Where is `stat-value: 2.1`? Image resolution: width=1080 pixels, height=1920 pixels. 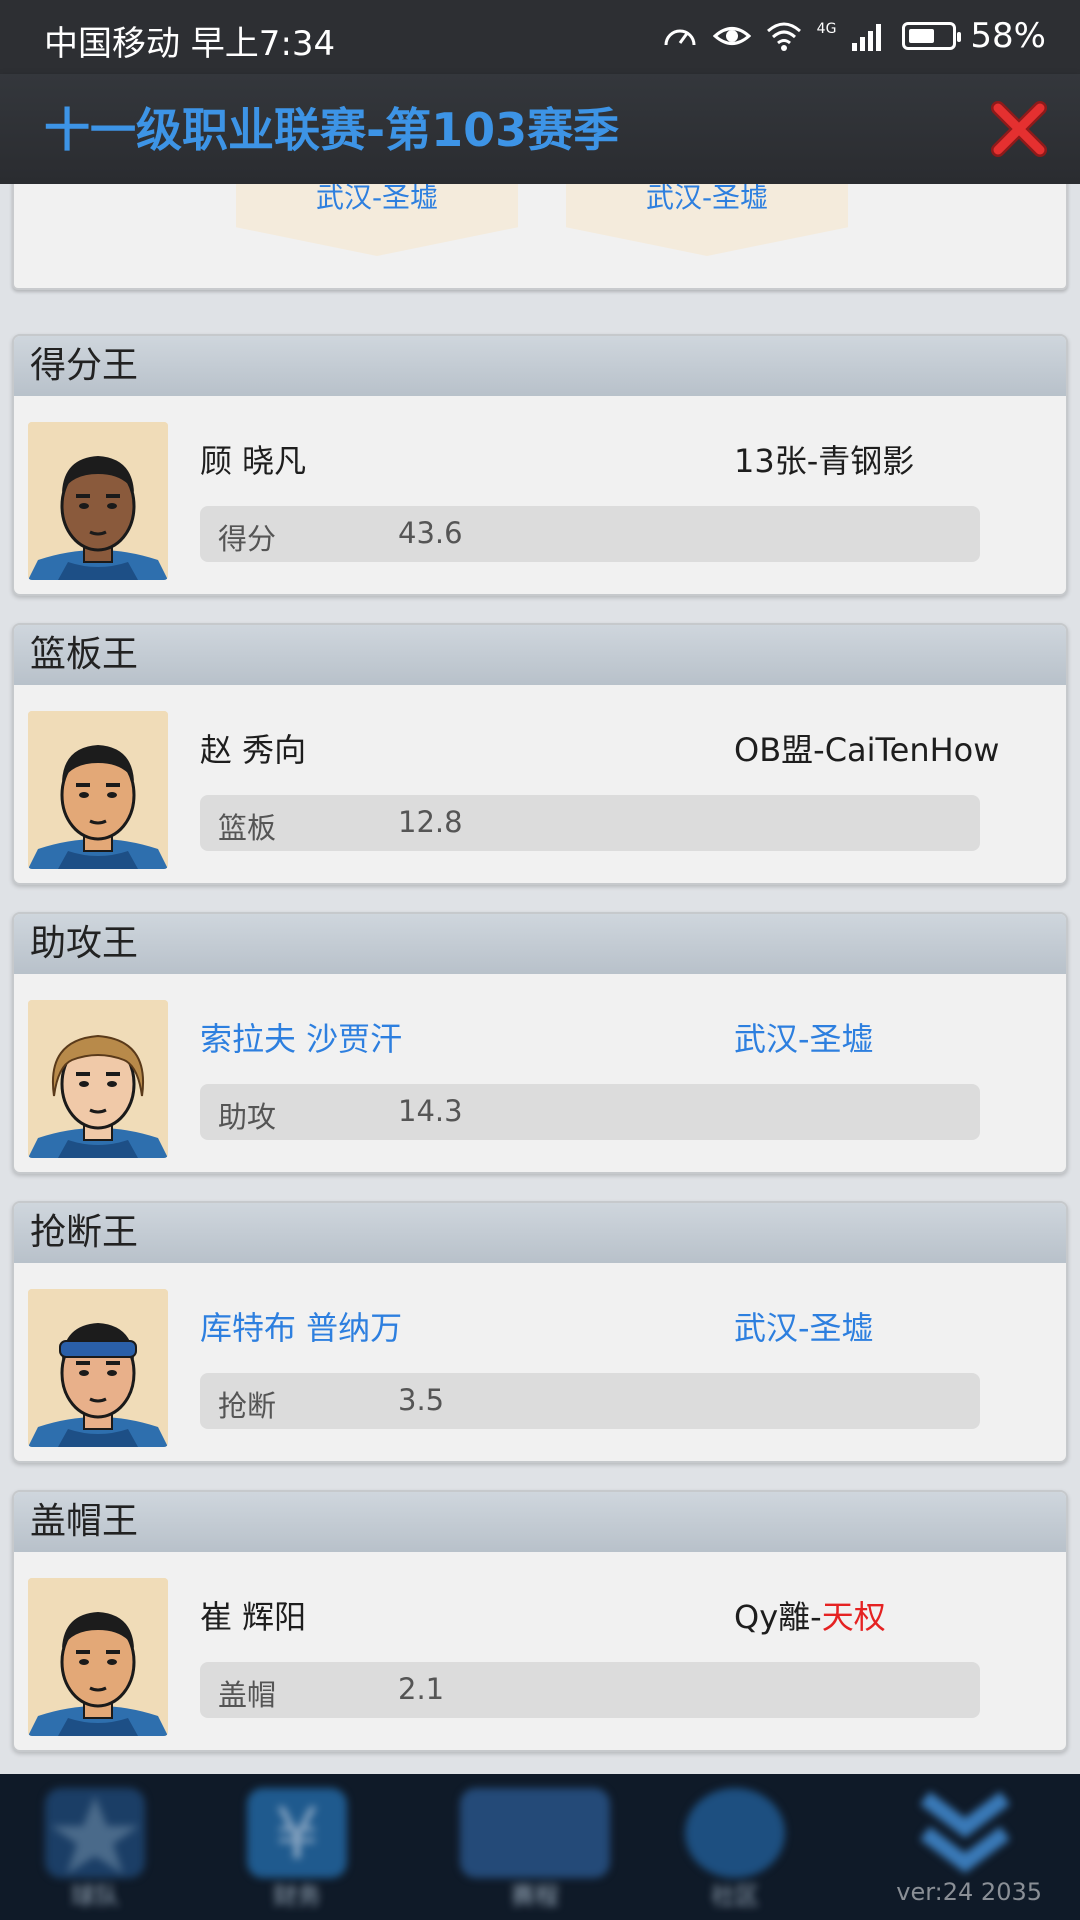 stat-value: 2.1 is located at coordinates (421, 1689).